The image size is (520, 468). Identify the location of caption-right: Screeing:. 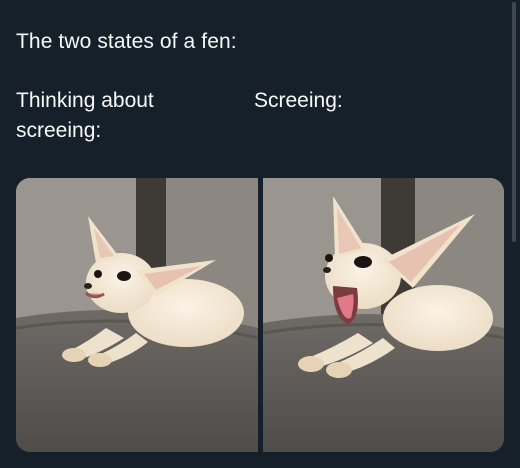
(298, 100).